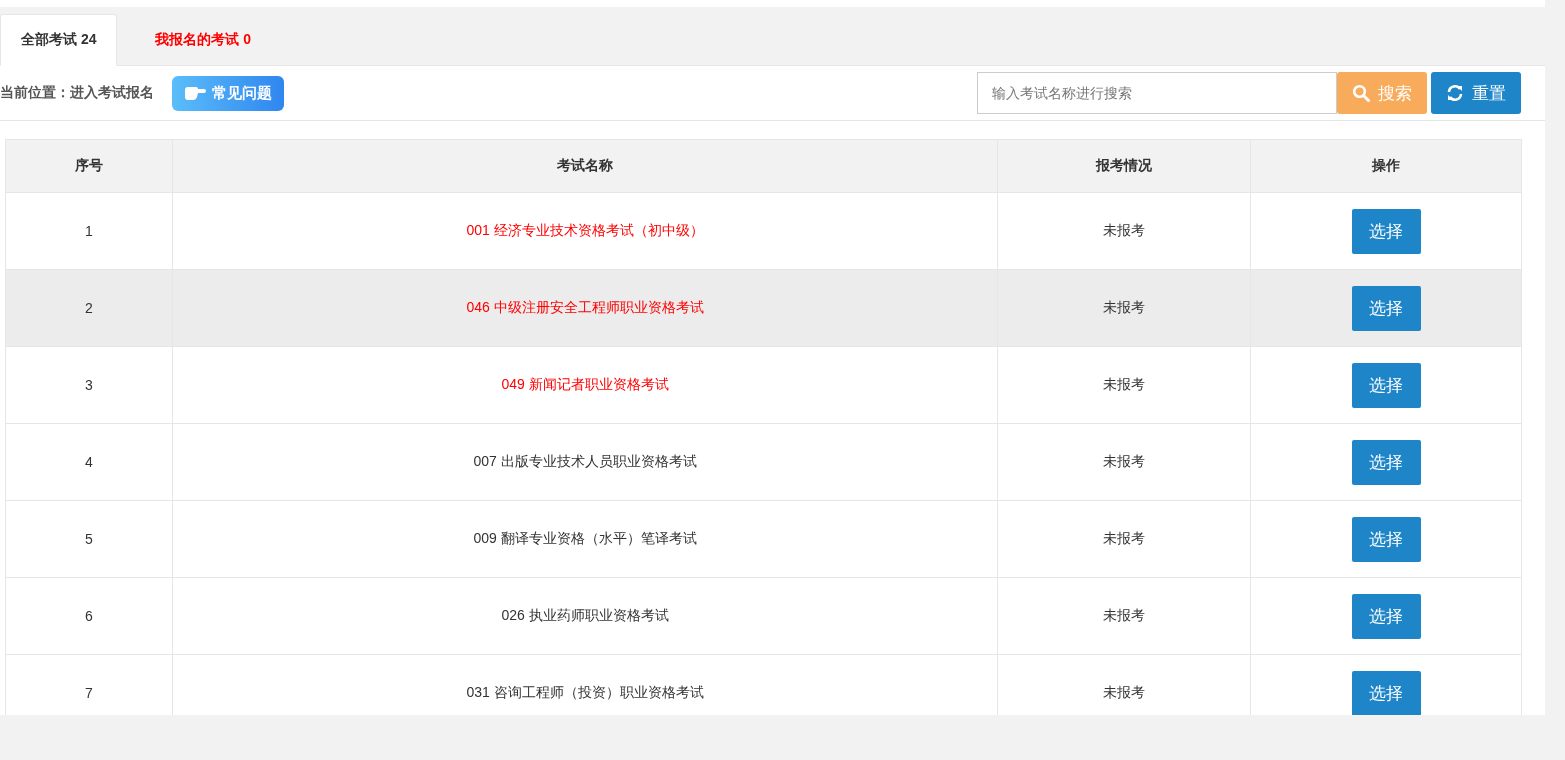 This screenshot has width=1565, height=760. I want to click on exam-name-cell: 009 翻译专业资格（水平）笔译考试, so click(585, 539).